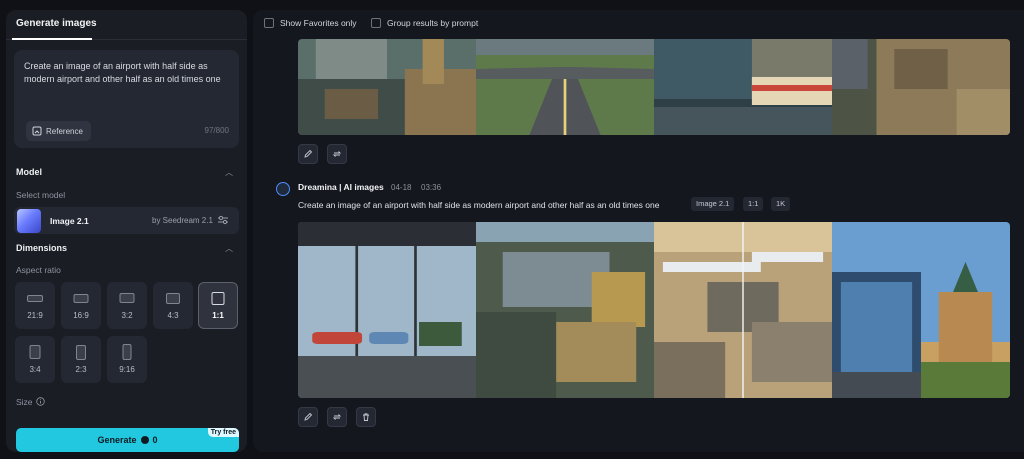 The image size is (1024, 459). What do you see at coordinates (81, 369) in the screenshot?
I see `ratio-label: 2:3` at bounding box center [81, 369].